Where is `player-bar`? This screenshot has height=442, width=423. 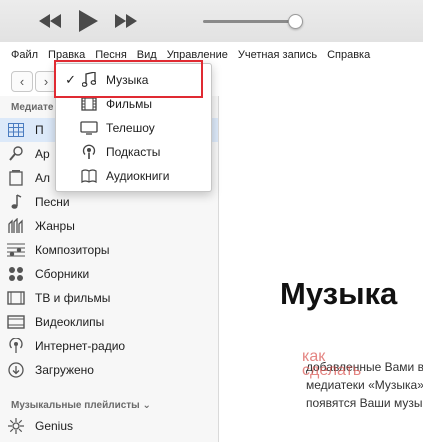
player-bar is located at coordinates (211, 21).